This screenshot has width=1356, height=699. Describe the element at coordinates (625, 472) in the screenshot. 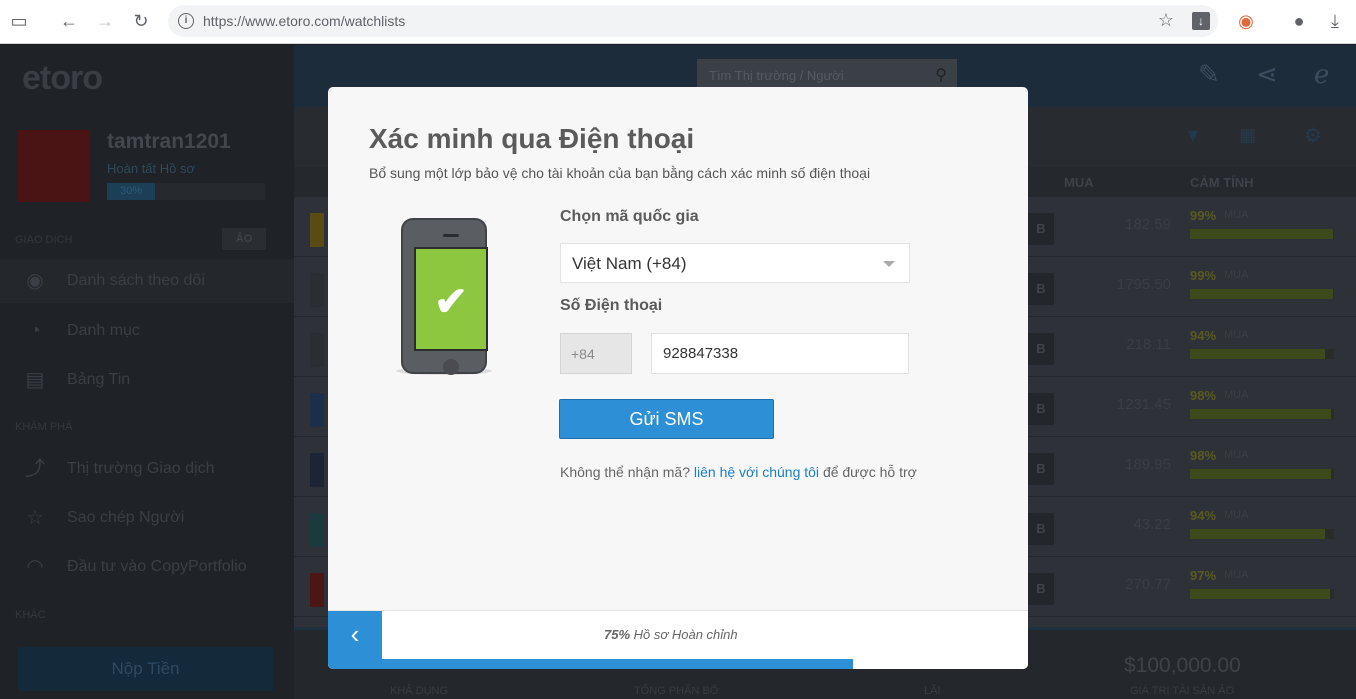

I see `help-prefix: Không thể nhận mã?` at that location.